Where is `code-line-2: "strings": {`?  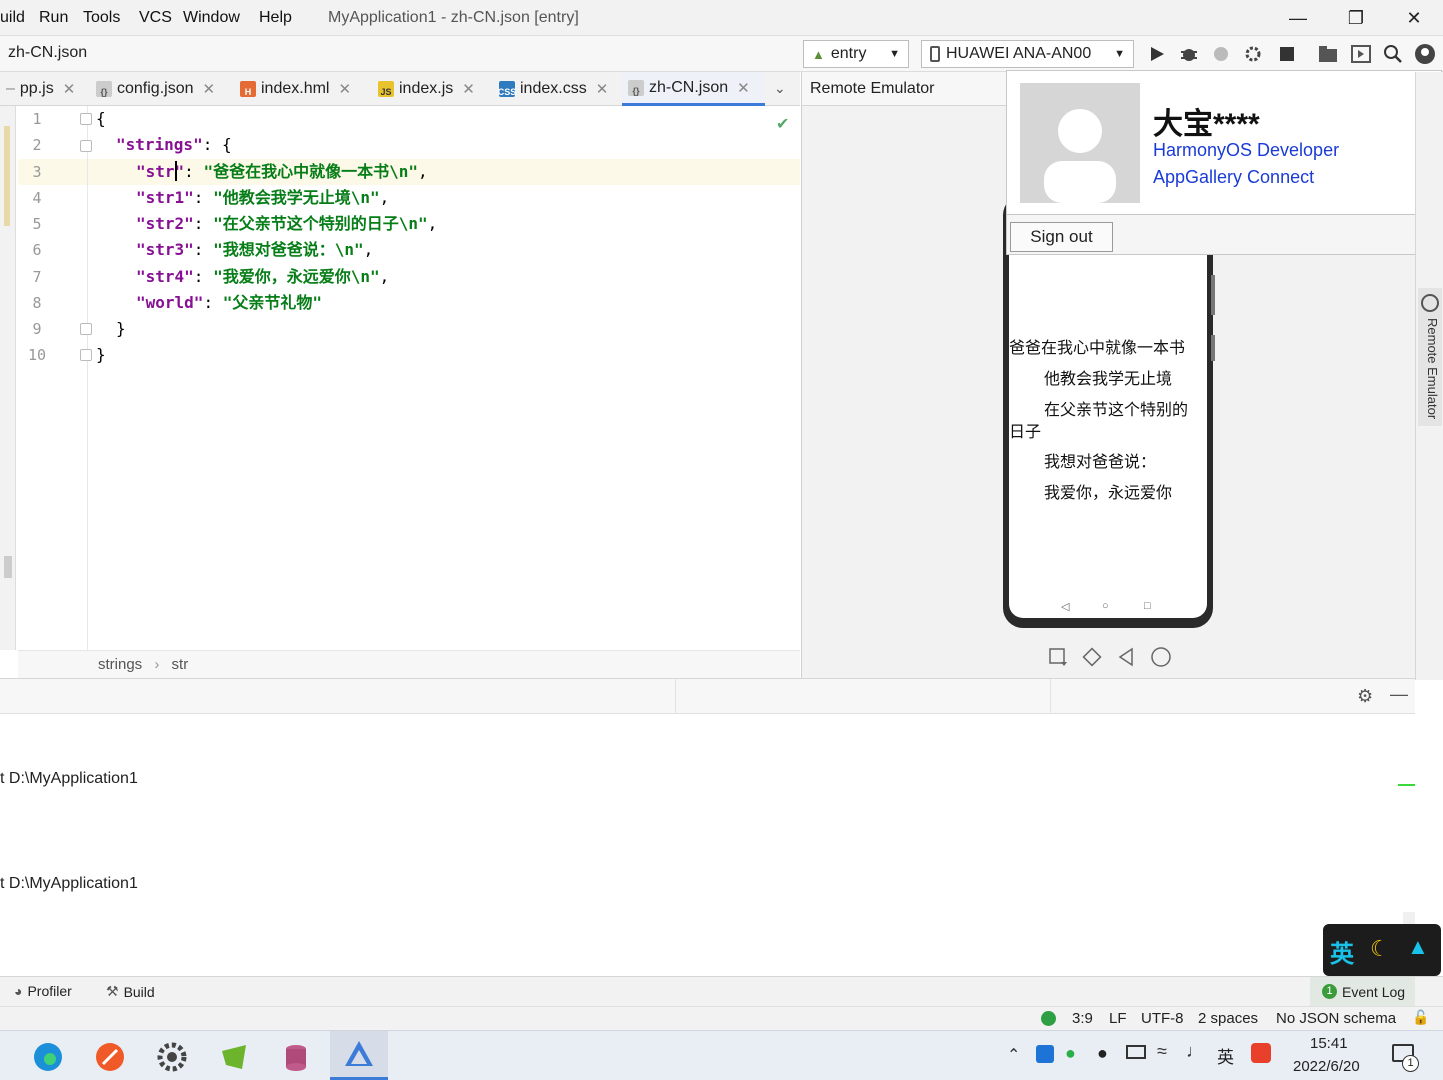
code-line-2: "strings": { is located at coordinates (174, 144).